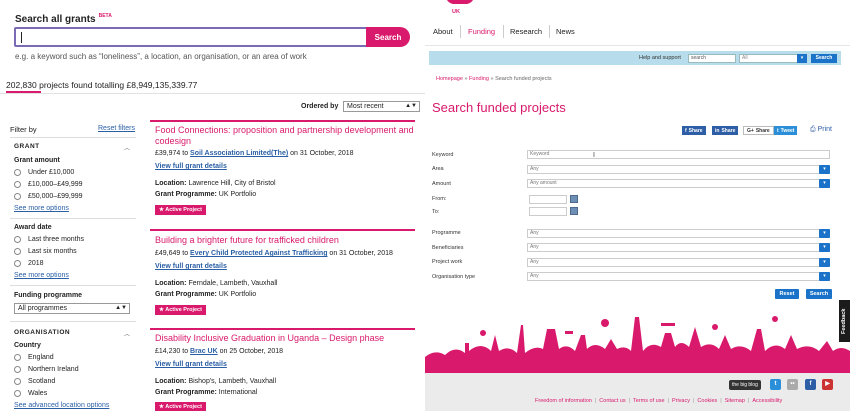  Describe the element at coordinates (819, 294) in the screenshot. I see `search-button: Search` at that location.